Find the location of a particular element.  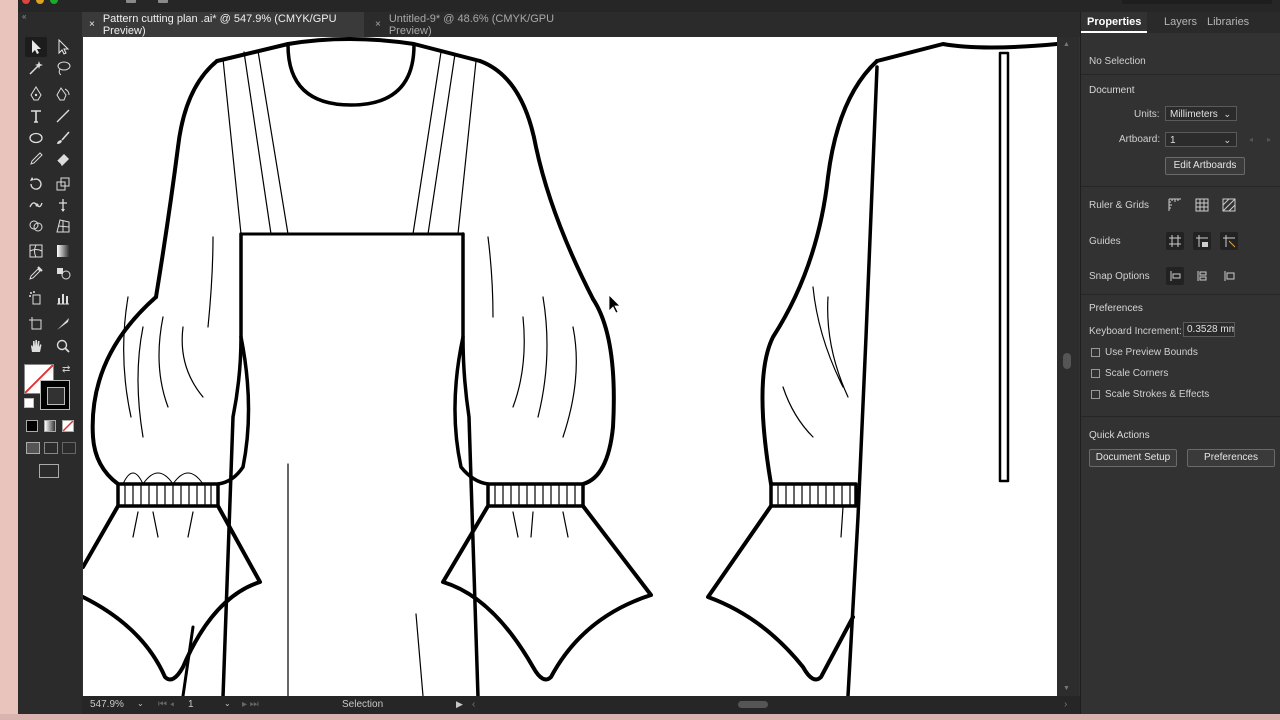

panel-tabs: Properties Layers Libraries is located at coordinates (1180, 22).